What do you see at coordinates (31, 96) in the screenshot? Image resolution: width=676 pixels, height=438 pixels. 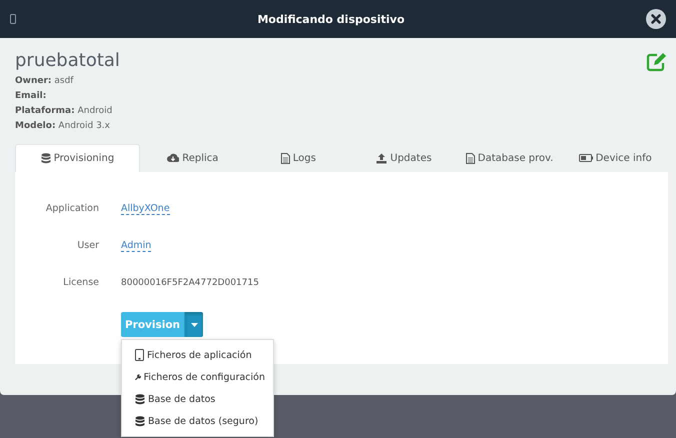 I see `info-line: Email:` at bounding box center [31, 96].